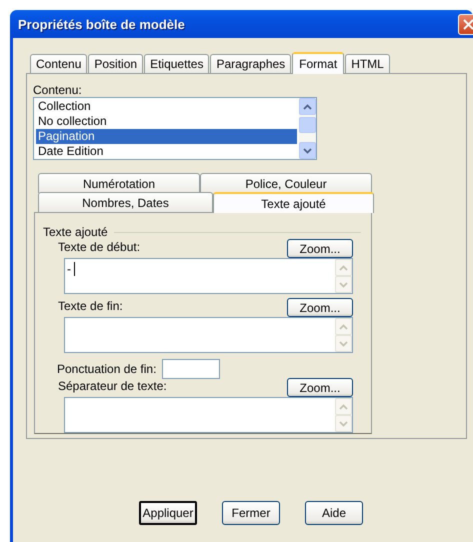 Image resolution: width=473 pixels, height=542 pixels. I want to click on tab: Paragraphes, so click(251, 63).